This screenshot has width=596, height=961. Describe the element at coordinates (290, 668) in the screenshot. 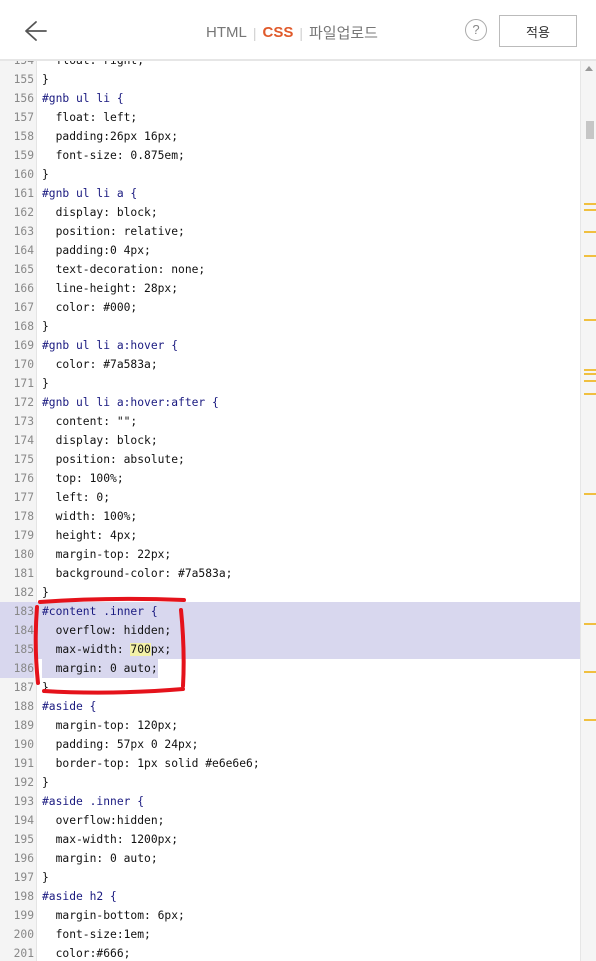

I see `code-line: 186 margin: 0 auto;` at that location.